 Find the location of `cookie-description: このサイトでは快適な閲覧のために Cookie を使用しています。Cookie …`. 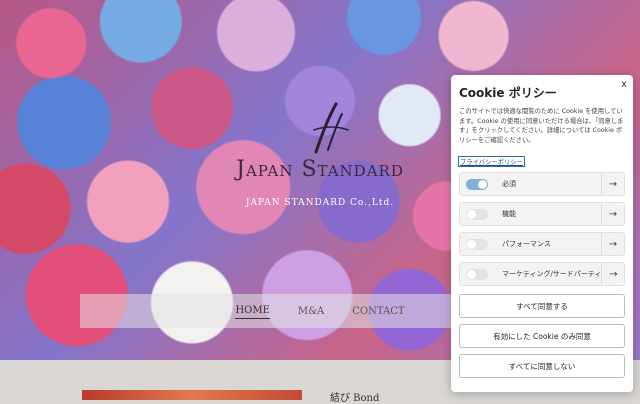

cookie-description: このサイトでは快適な閲覧のために Cookie を使用しています。Cookie … is located at coordinates (541, 126).